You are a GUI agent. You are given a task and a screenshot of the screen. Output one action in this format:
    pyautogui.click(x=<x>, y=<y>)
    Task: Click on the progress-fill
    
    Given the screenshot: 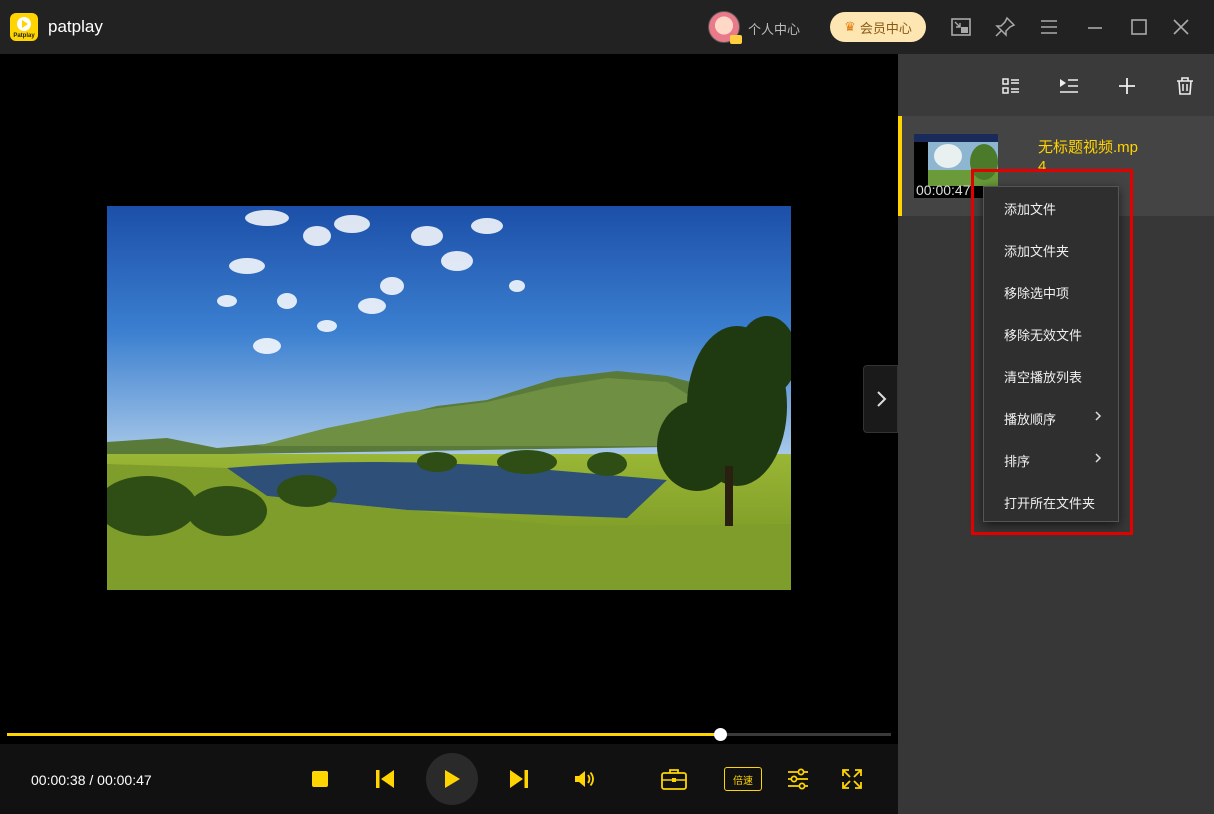 What is the action you would take?
    pyautogui.click(x=364, y=734)
    